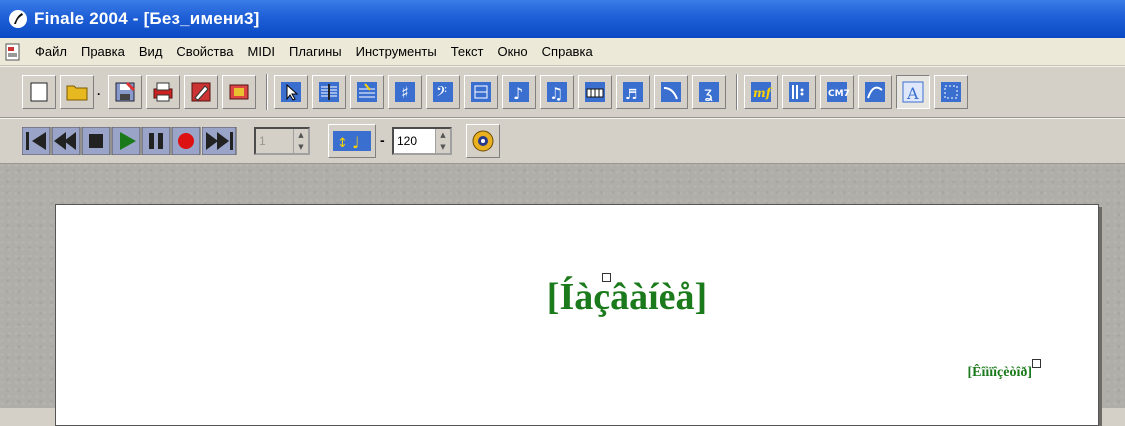 This screenshot has height=426, width=1125. I want to click on record-button, so click(186, 141).